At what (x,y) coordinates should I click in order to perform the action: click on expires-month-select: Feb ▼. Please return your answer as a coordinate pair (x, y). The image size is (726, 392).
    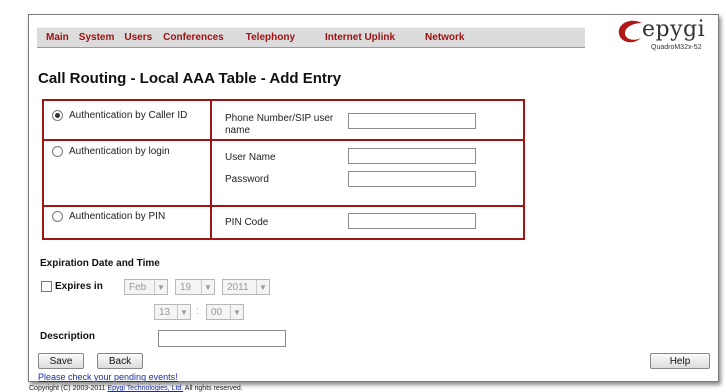
    Looking at the image, I should click on (146, 287).